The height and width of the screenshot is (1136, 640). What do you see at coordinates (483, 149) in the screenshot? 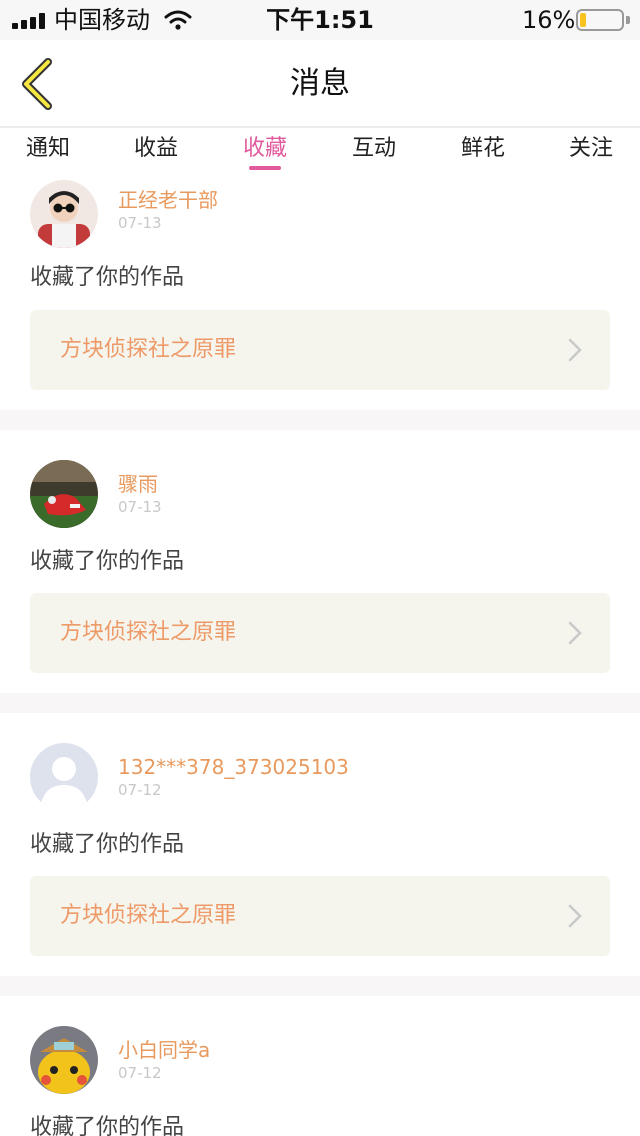
I see `tab-flowers: 鲜花` at bounding box center [483, 149].